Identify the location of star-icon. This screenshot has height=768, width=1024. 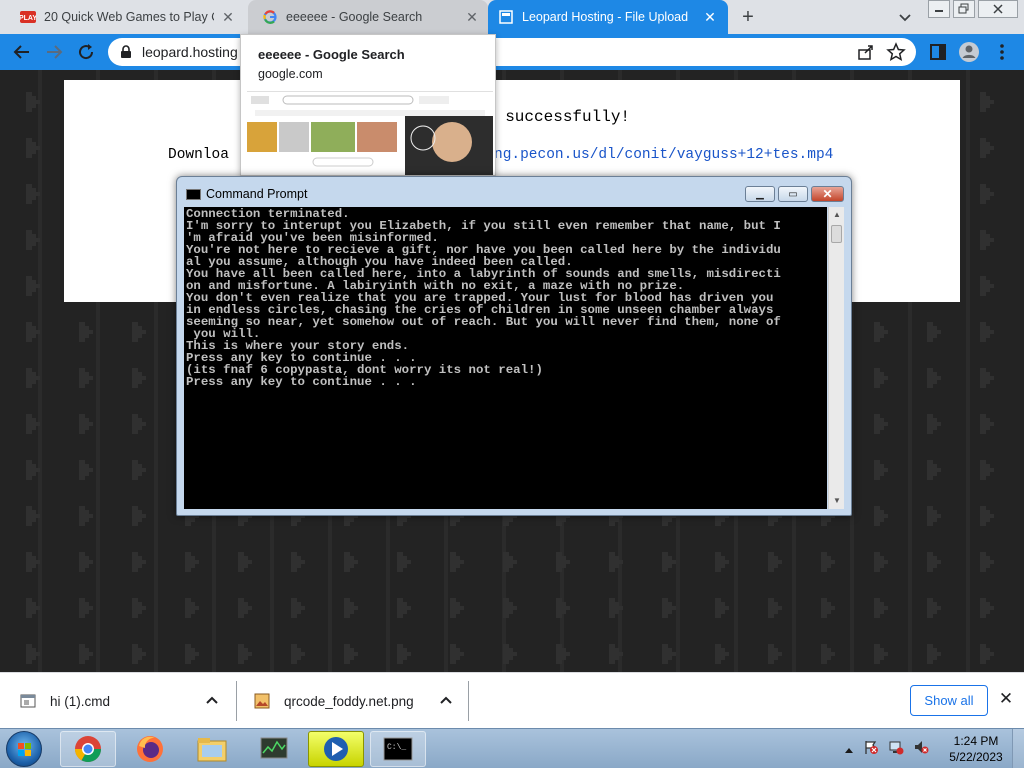
(896, 53).